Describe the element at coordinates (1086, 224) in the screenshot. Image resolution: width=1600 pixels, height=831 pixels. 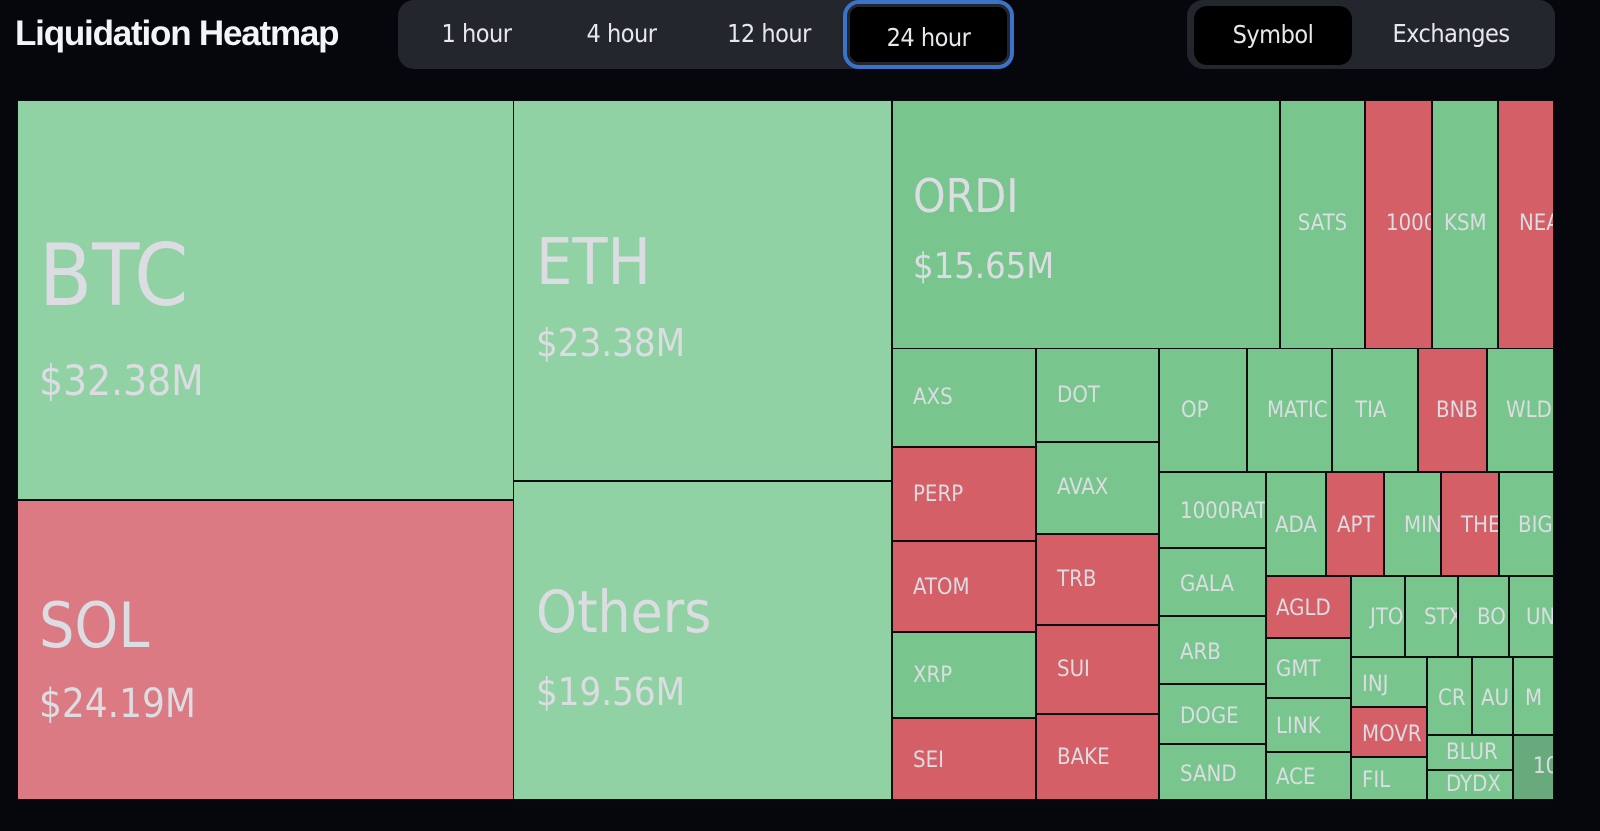
I see `treemap-cell-ordi: ORDI $15.65M` at that location.